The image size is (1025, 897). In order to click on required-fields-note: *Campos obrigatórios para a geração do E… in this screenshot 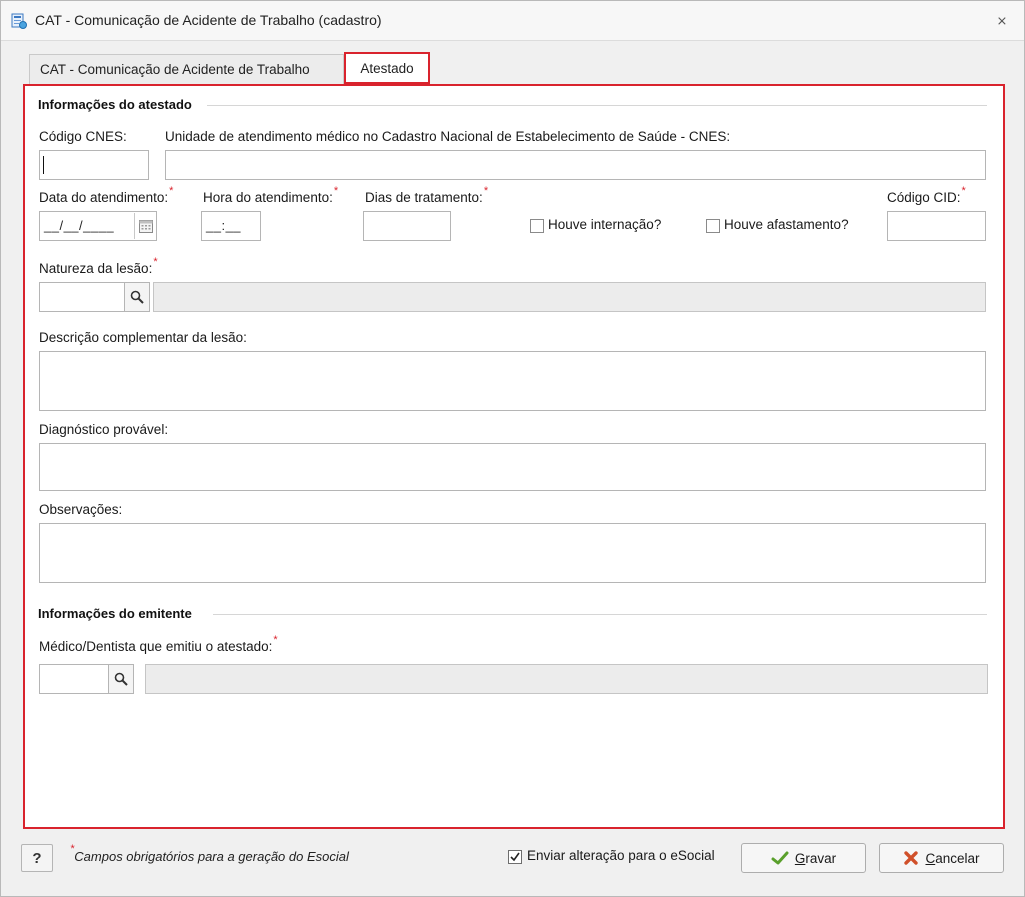, I will do `click(209, 853)`.